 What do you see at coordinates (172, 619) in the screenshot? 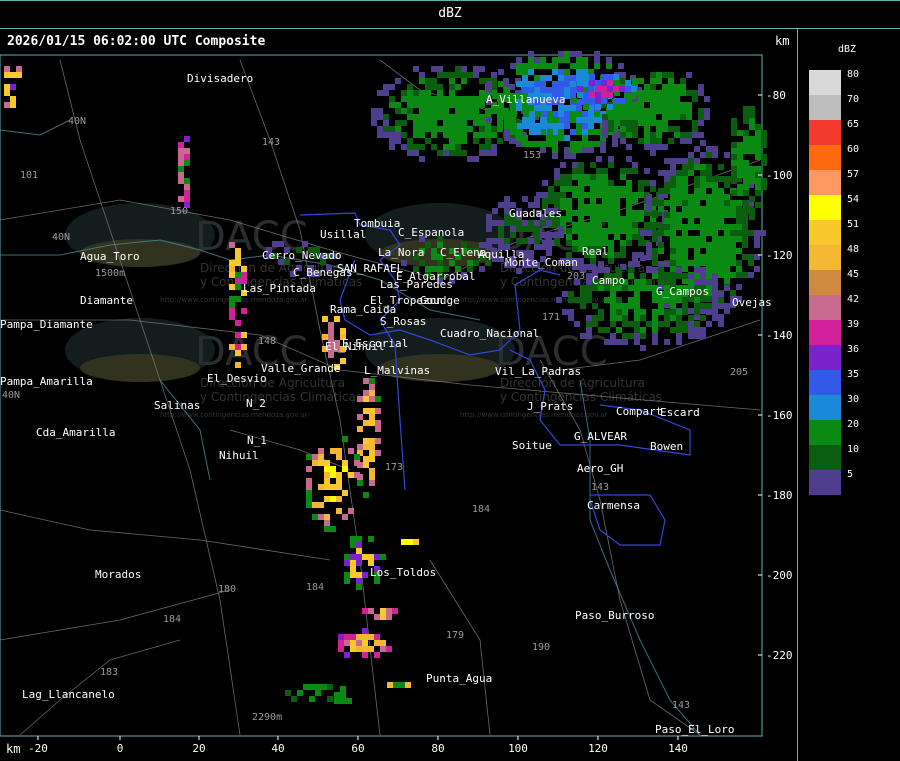
I see `route-number: 184` at bounding box center [172, 619].